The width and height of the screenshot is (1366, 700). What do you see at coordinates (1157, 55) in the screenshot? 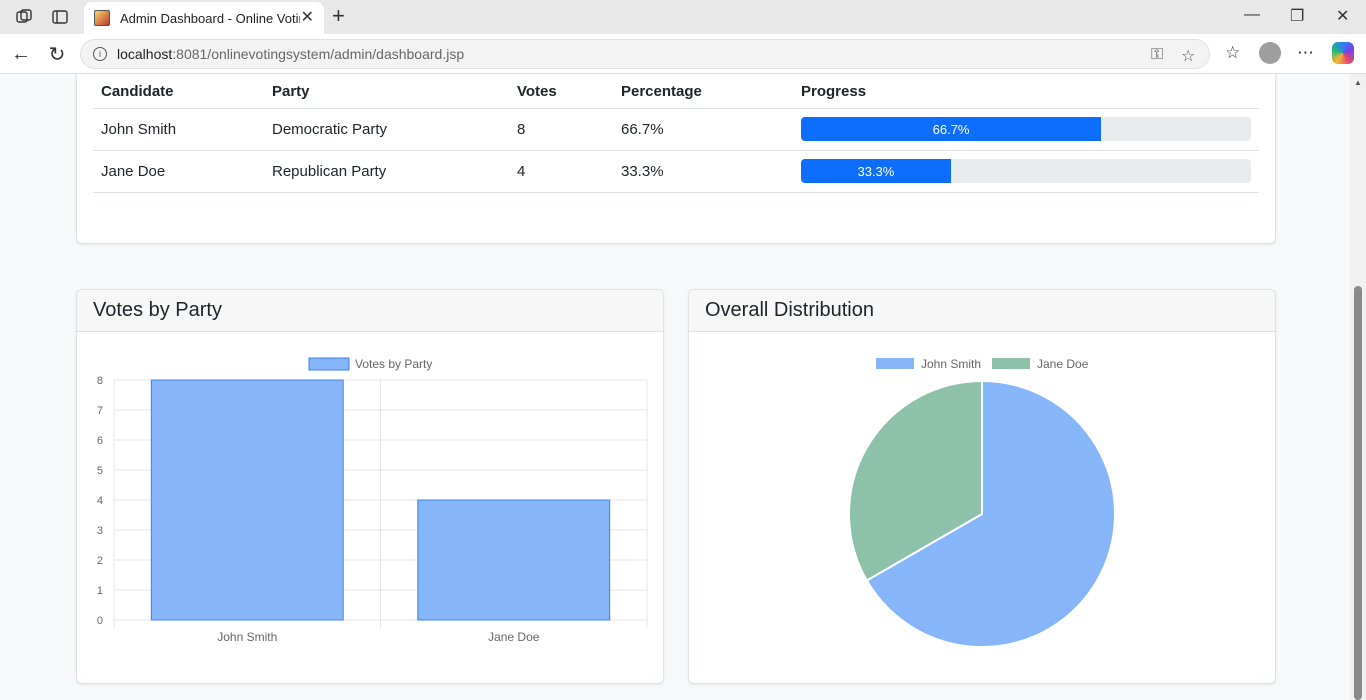
I see `key-icon: ⚿` at bounding box center [1157, 55].